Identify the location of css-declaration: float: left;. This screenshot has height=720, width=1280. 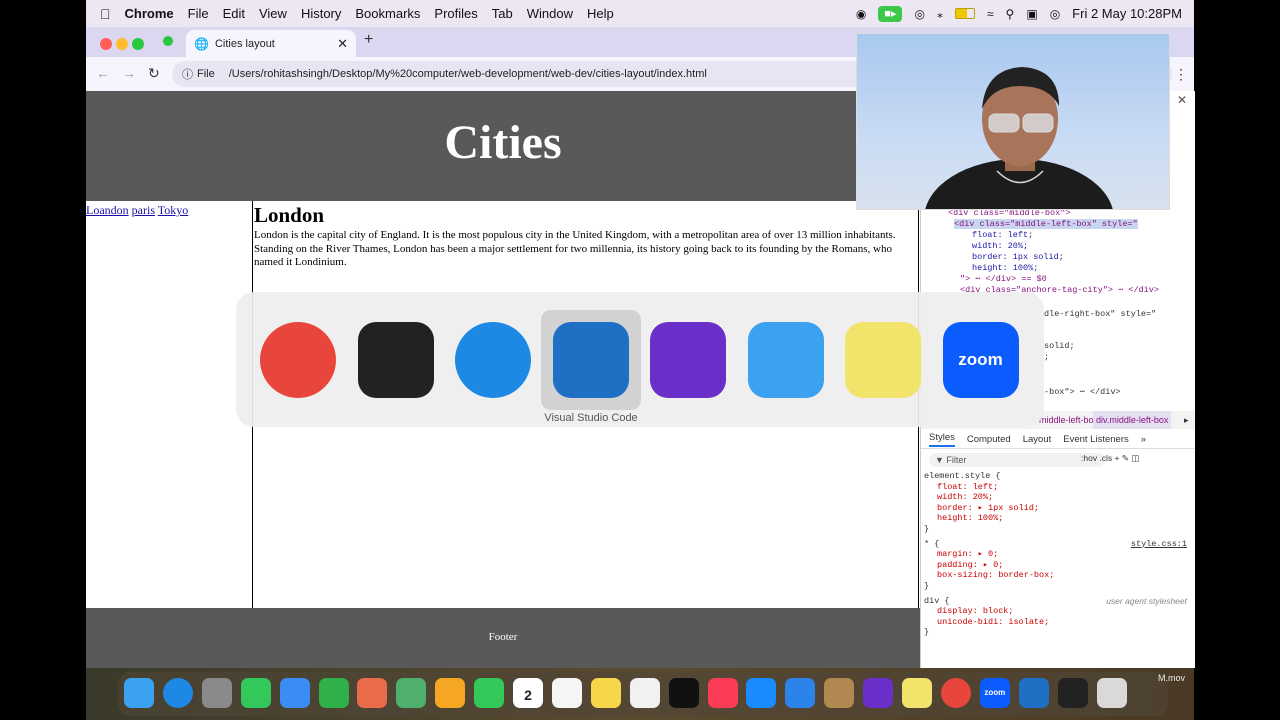
(967, 487).